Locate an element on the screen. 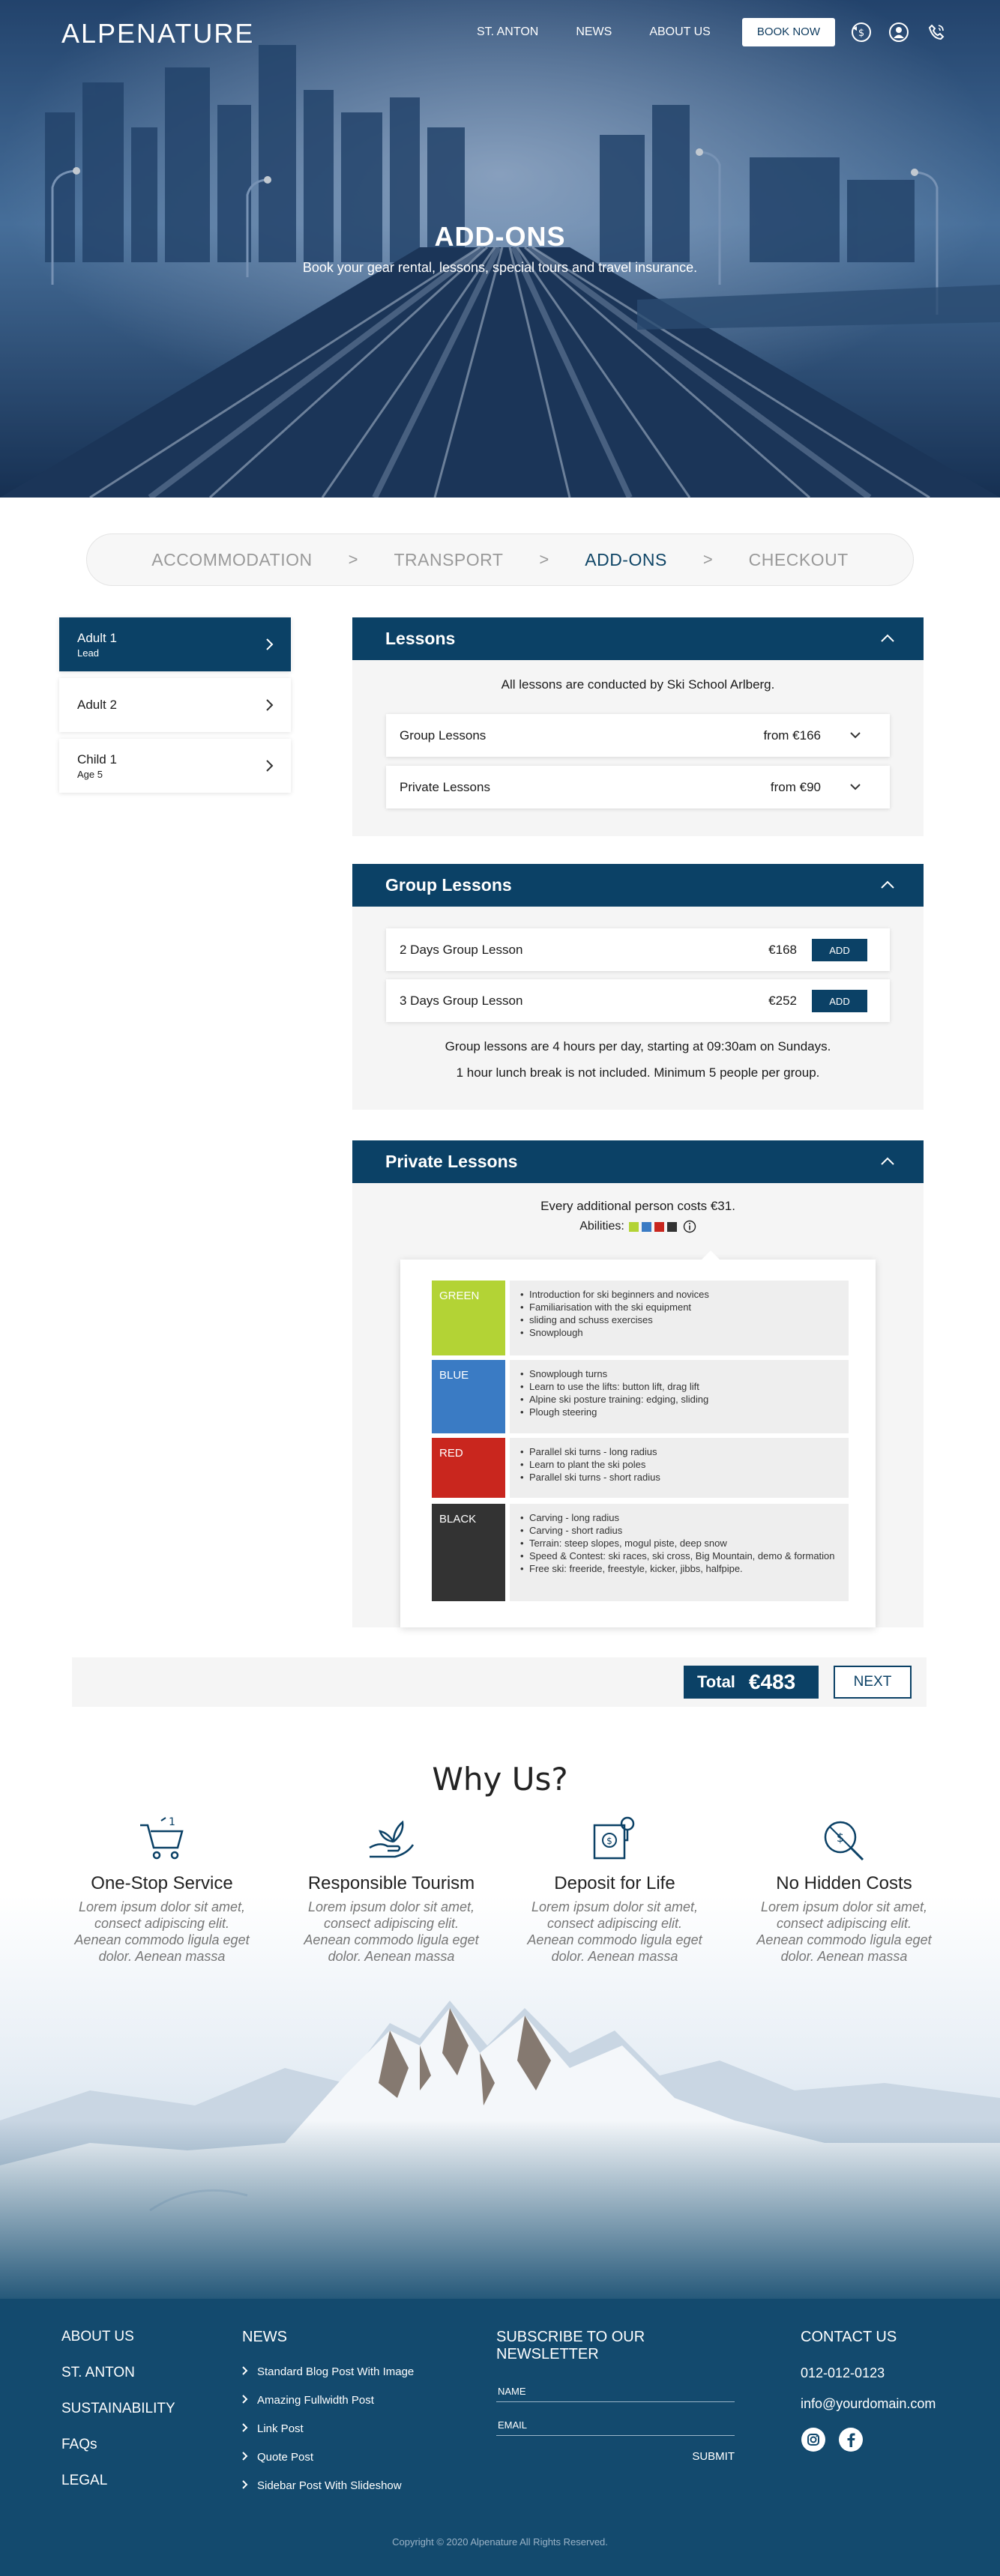 The image size is (1000, 2576). step-checkout: CHECKOUT is located at coordinates (799, 560).